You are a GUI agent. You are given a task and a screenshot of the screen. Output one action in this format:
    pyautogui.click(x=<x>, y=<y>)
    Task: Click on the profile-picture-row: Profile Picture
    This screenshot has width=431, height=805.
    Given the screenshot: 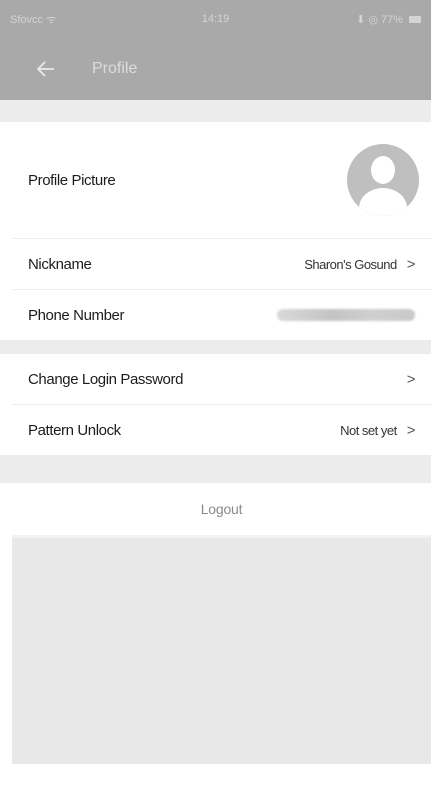 What is the action you would take?
    pyautogui.click(x=221, y=180)
    